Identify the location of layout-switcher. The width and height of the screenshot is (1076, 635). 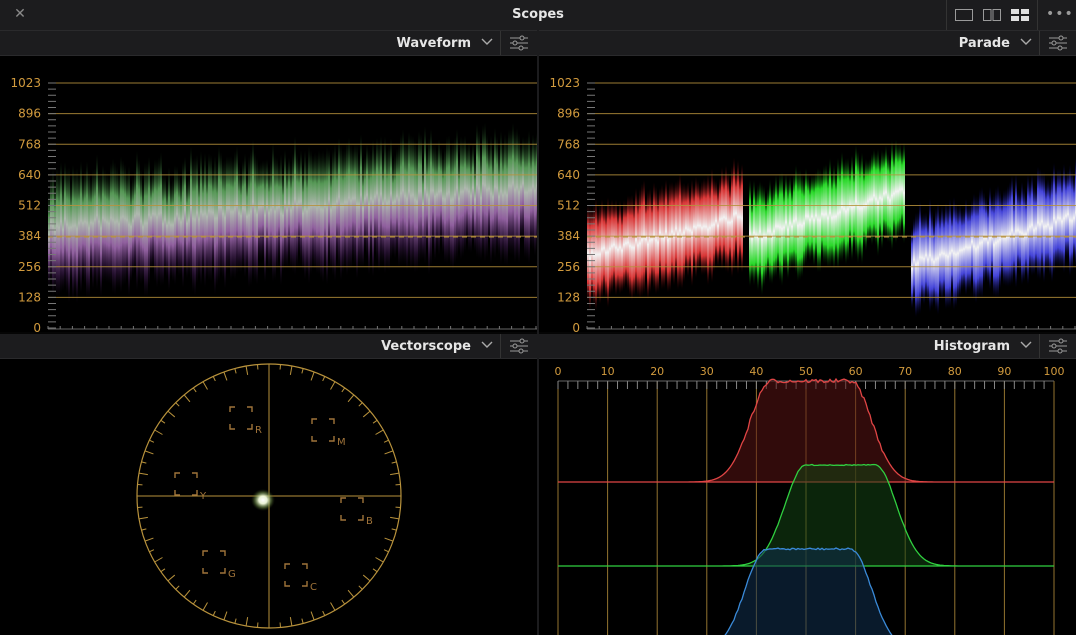
(992, 15).